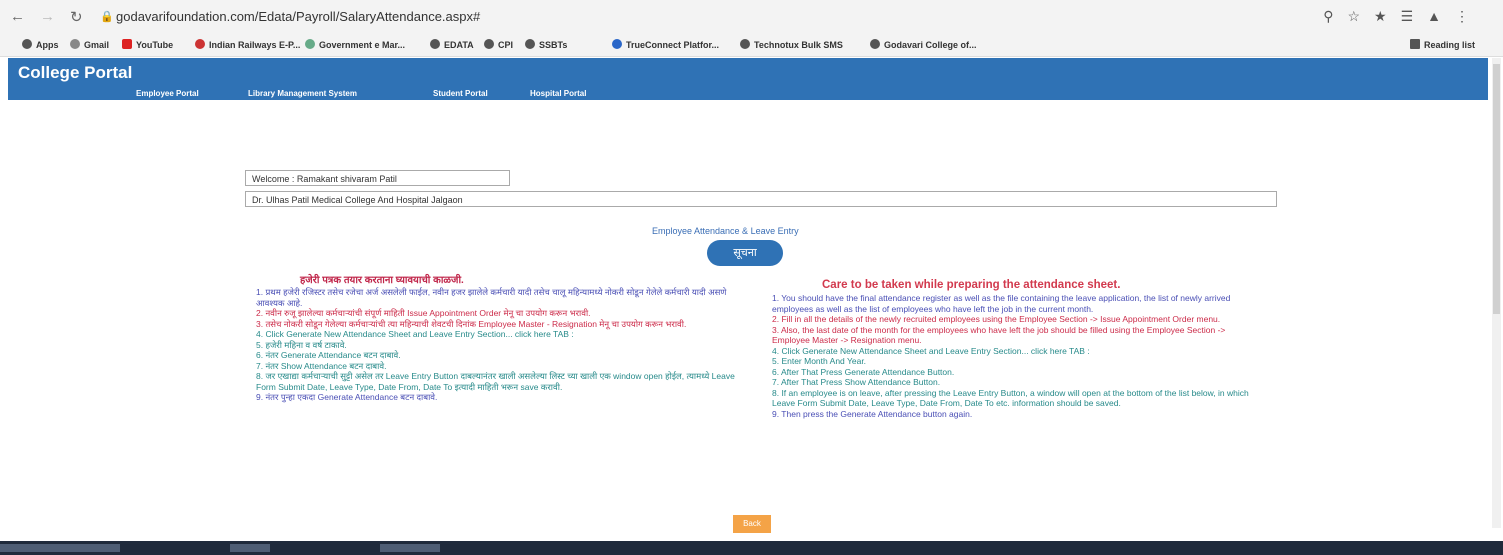 The width and height of the screenshot is (1503, 555). I want to click on lock-icon: 🔒, so click(107, 17).